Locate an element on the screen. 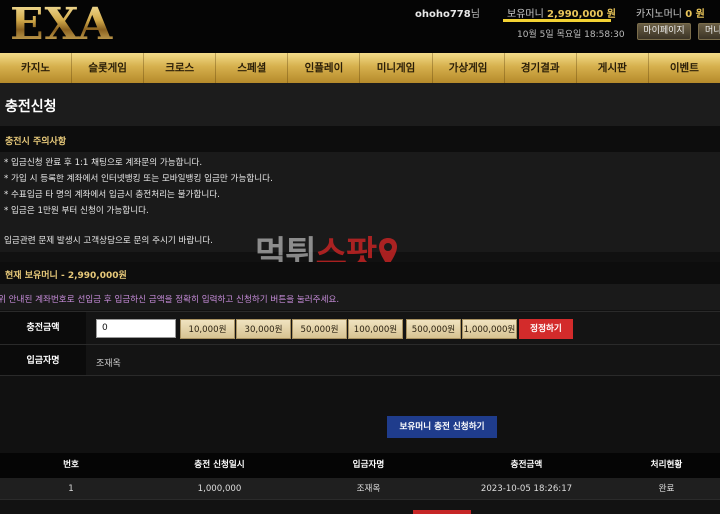 The image size is (720, 514). nav-item-casino: 카지노 is located at coordinates (36, 68).